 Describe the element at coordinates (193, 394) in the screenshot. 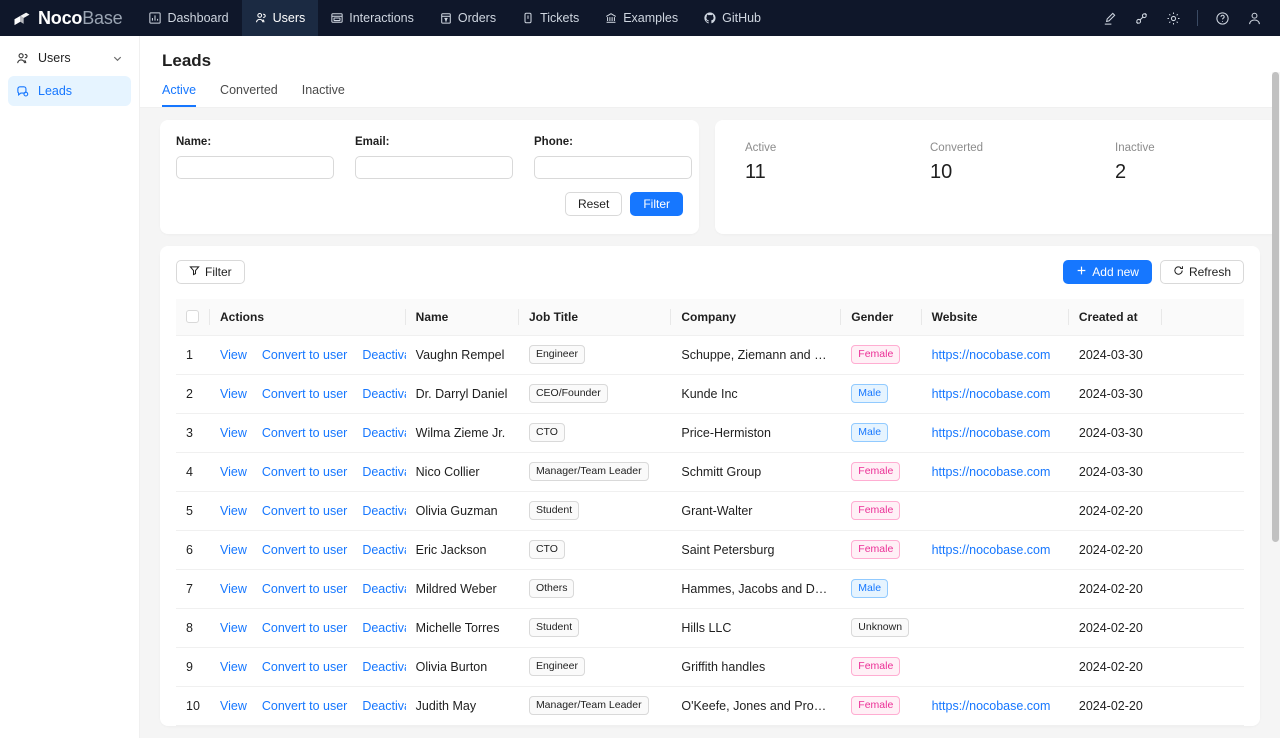

I see `row-index: 2` at that location.